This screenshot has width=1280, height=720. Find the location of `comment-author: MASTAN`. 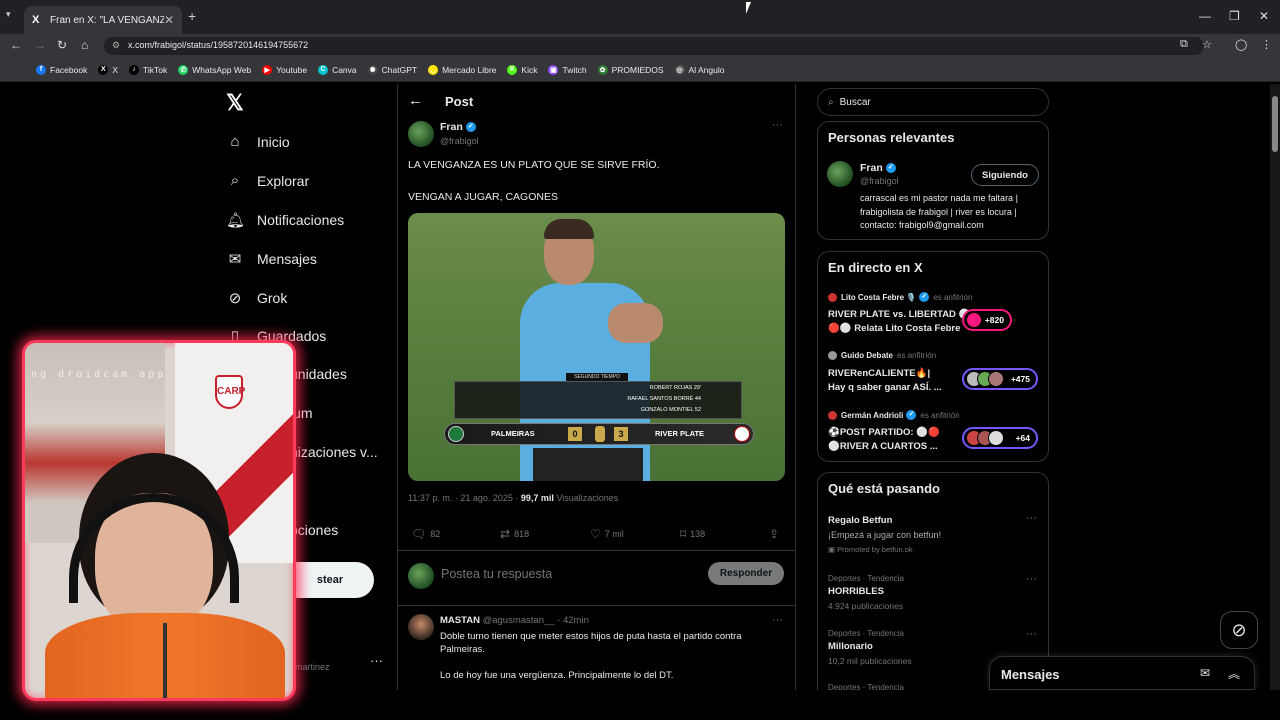

comment-author: MASTAN is located at coordinates (460, 620).